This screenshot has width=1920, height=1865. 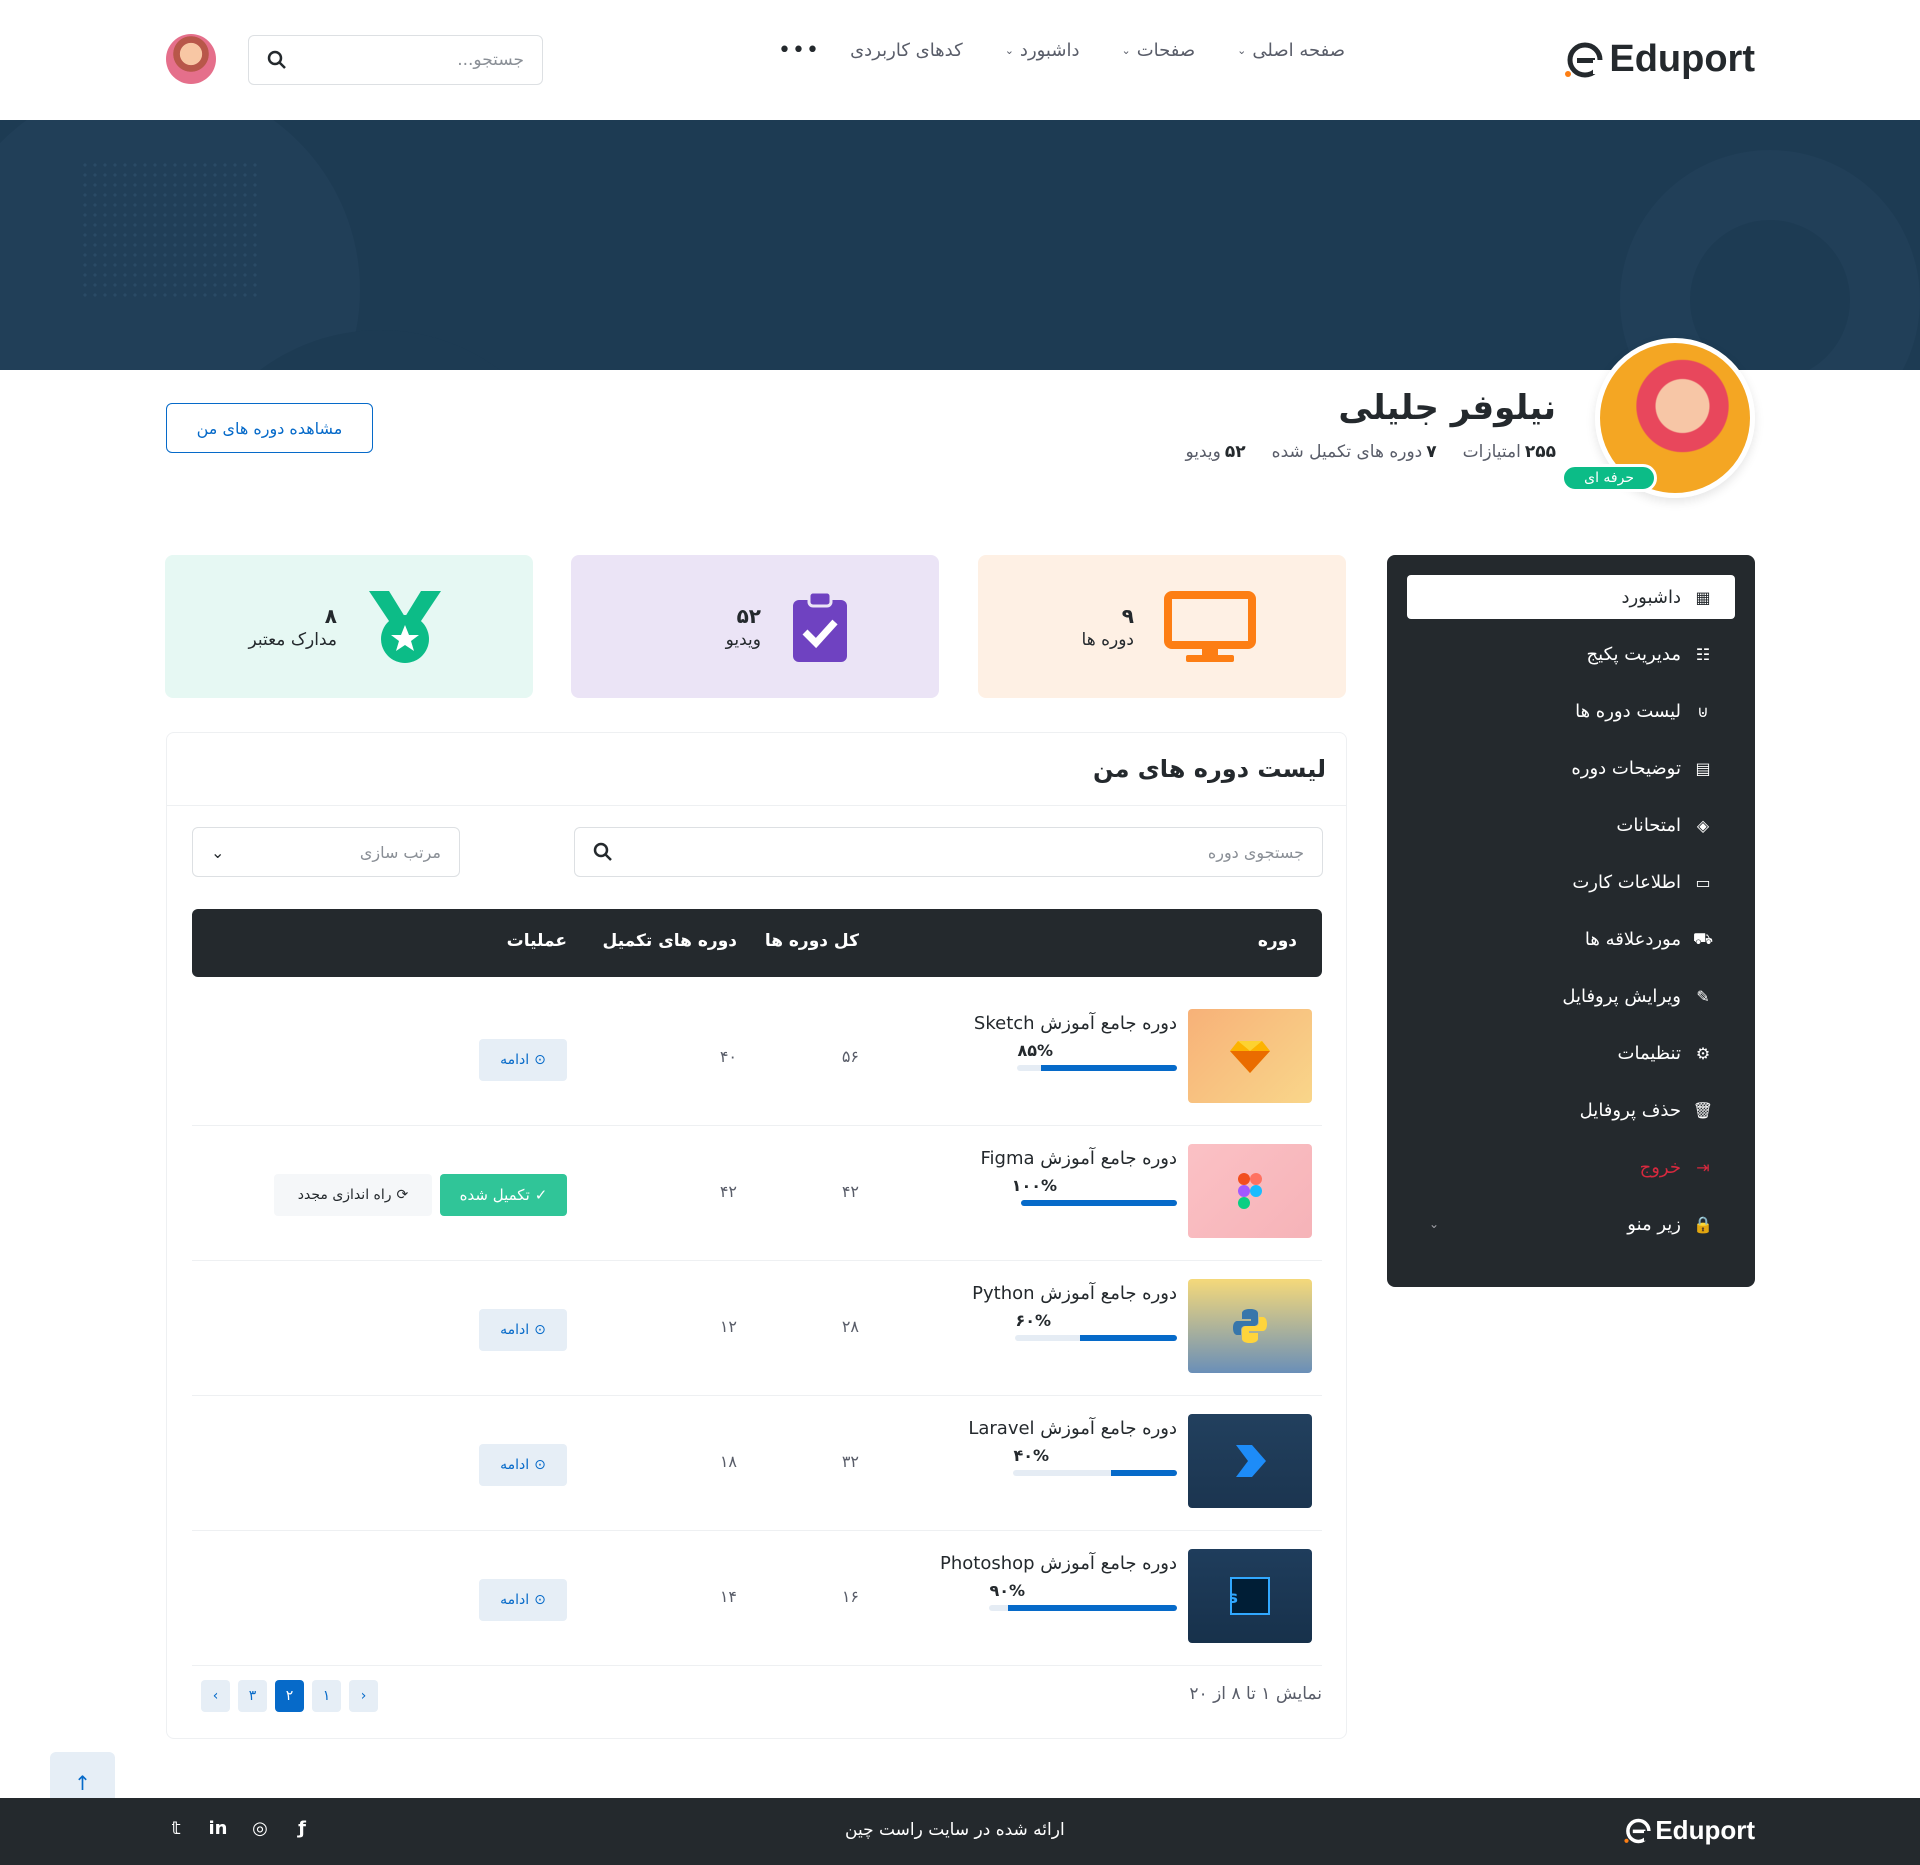 I want to click on pagination-page: ۱, so click(x=326, y=1696).